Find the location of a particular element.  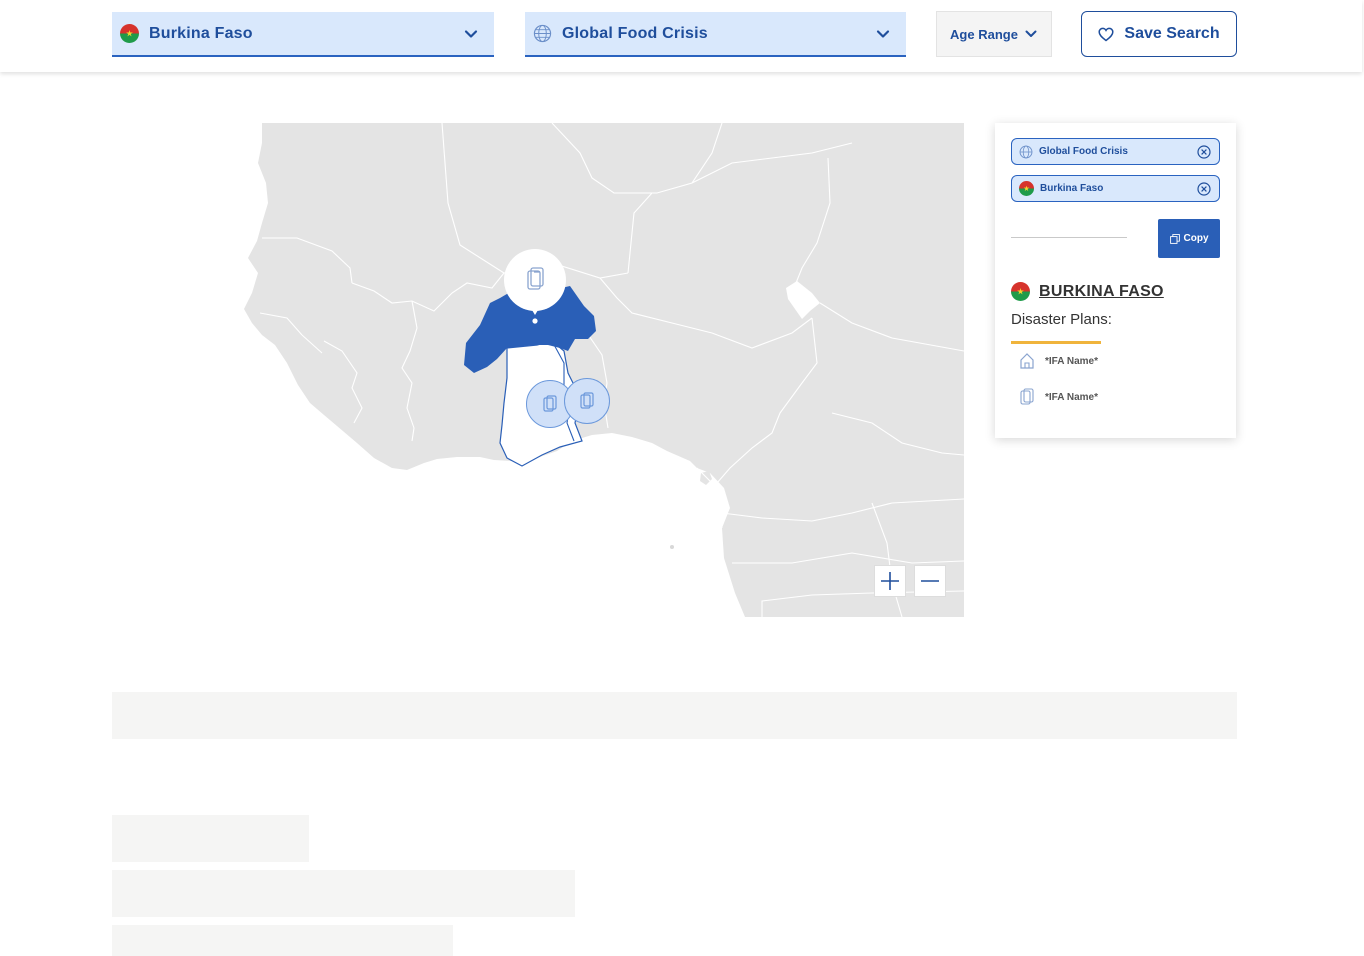

copy-button: Copy is located at coordinates (1189, 238).